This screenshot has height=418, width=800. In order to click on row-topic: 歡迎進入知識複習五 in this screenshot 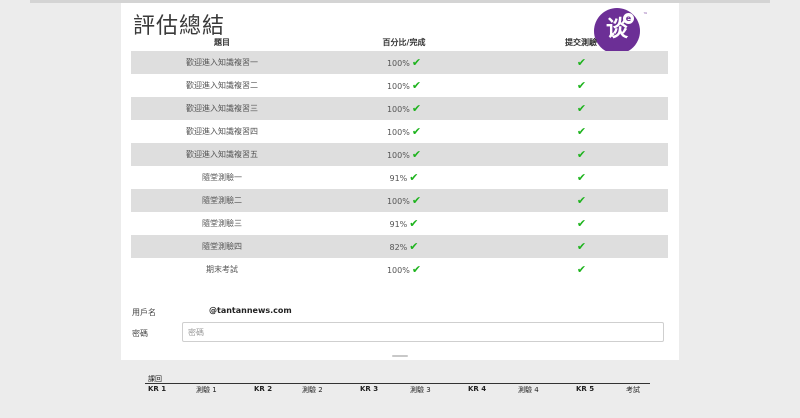, I will do `click(222, 154)`.